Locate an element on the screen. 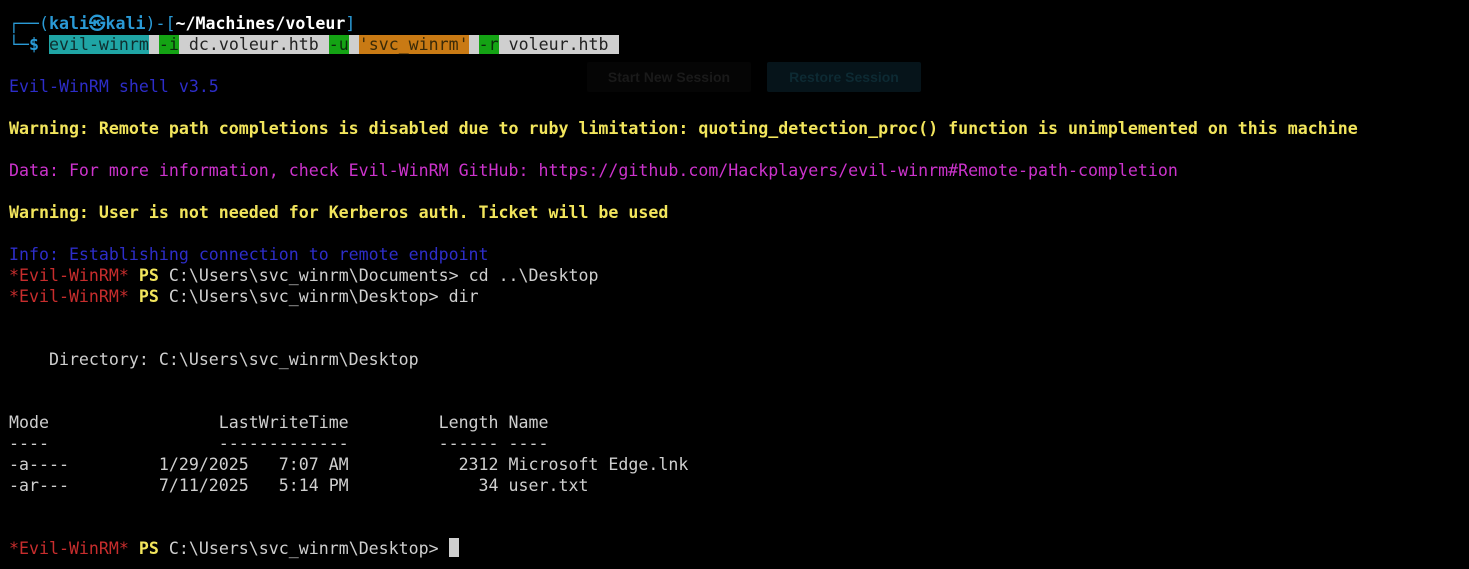 The width and height of the screenshot is (1469, 569). ps-command: dir is located at coordinates (463, 296).